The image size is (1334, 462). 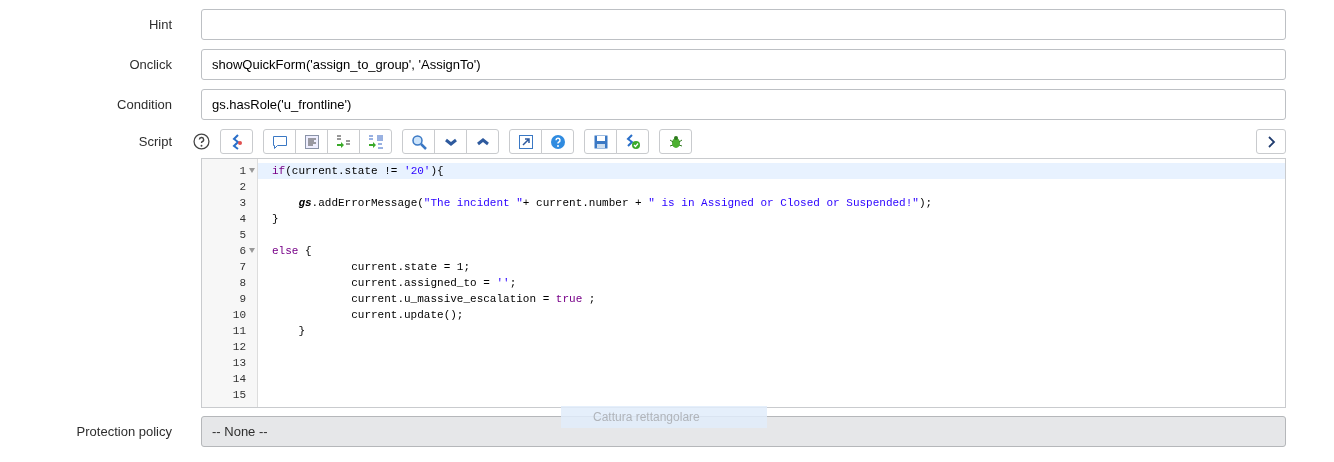 I want to click on comment-button, so click(x=279, y=141).